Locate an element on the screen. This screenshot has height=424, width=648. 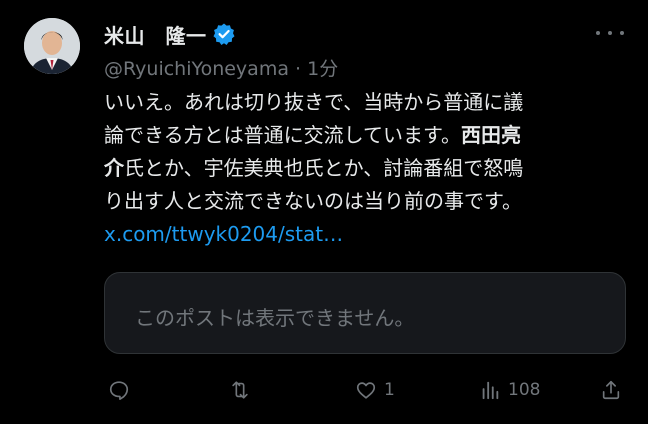
author-name-line: 米山 隆一 is located at coordinates (170, 34).